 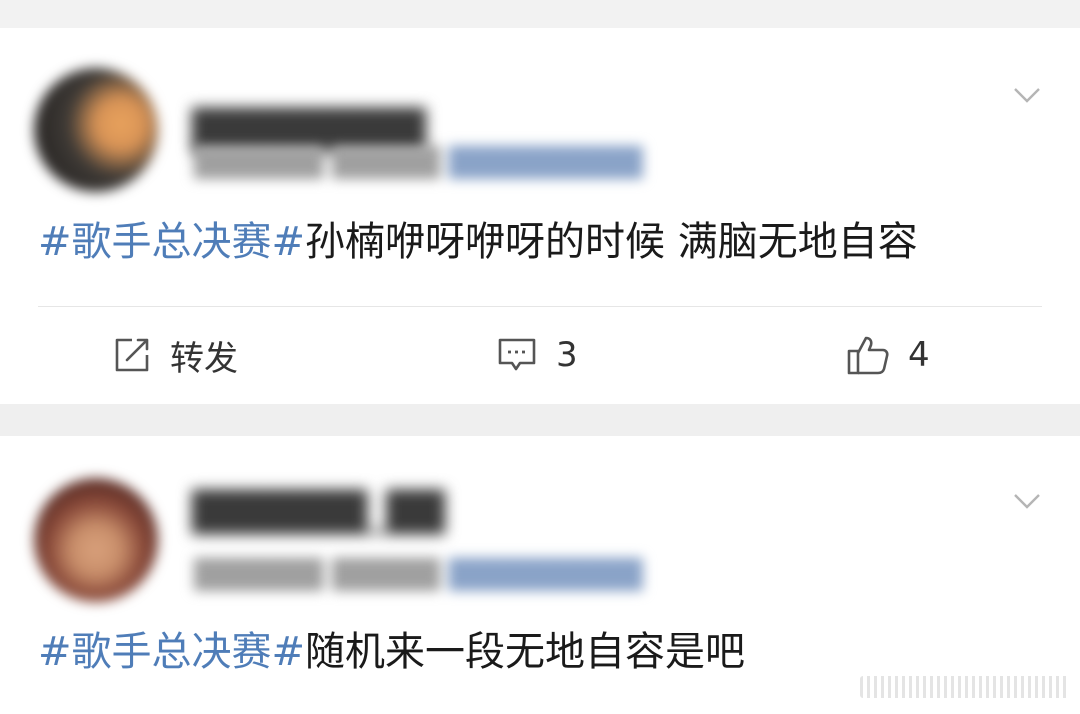 I want to click on repost-button: 转发, so click(x=175, y=355).